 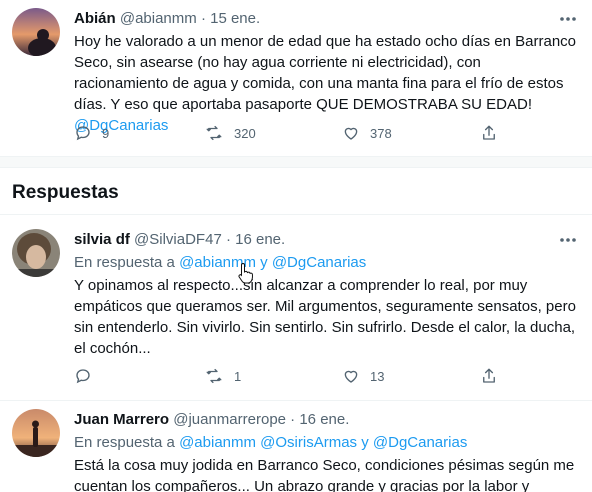 What do you see at coordinates (229, 419) in the screenshot?
I see `author-handle: @juanmarrerope` at bounding box center [229, 419].